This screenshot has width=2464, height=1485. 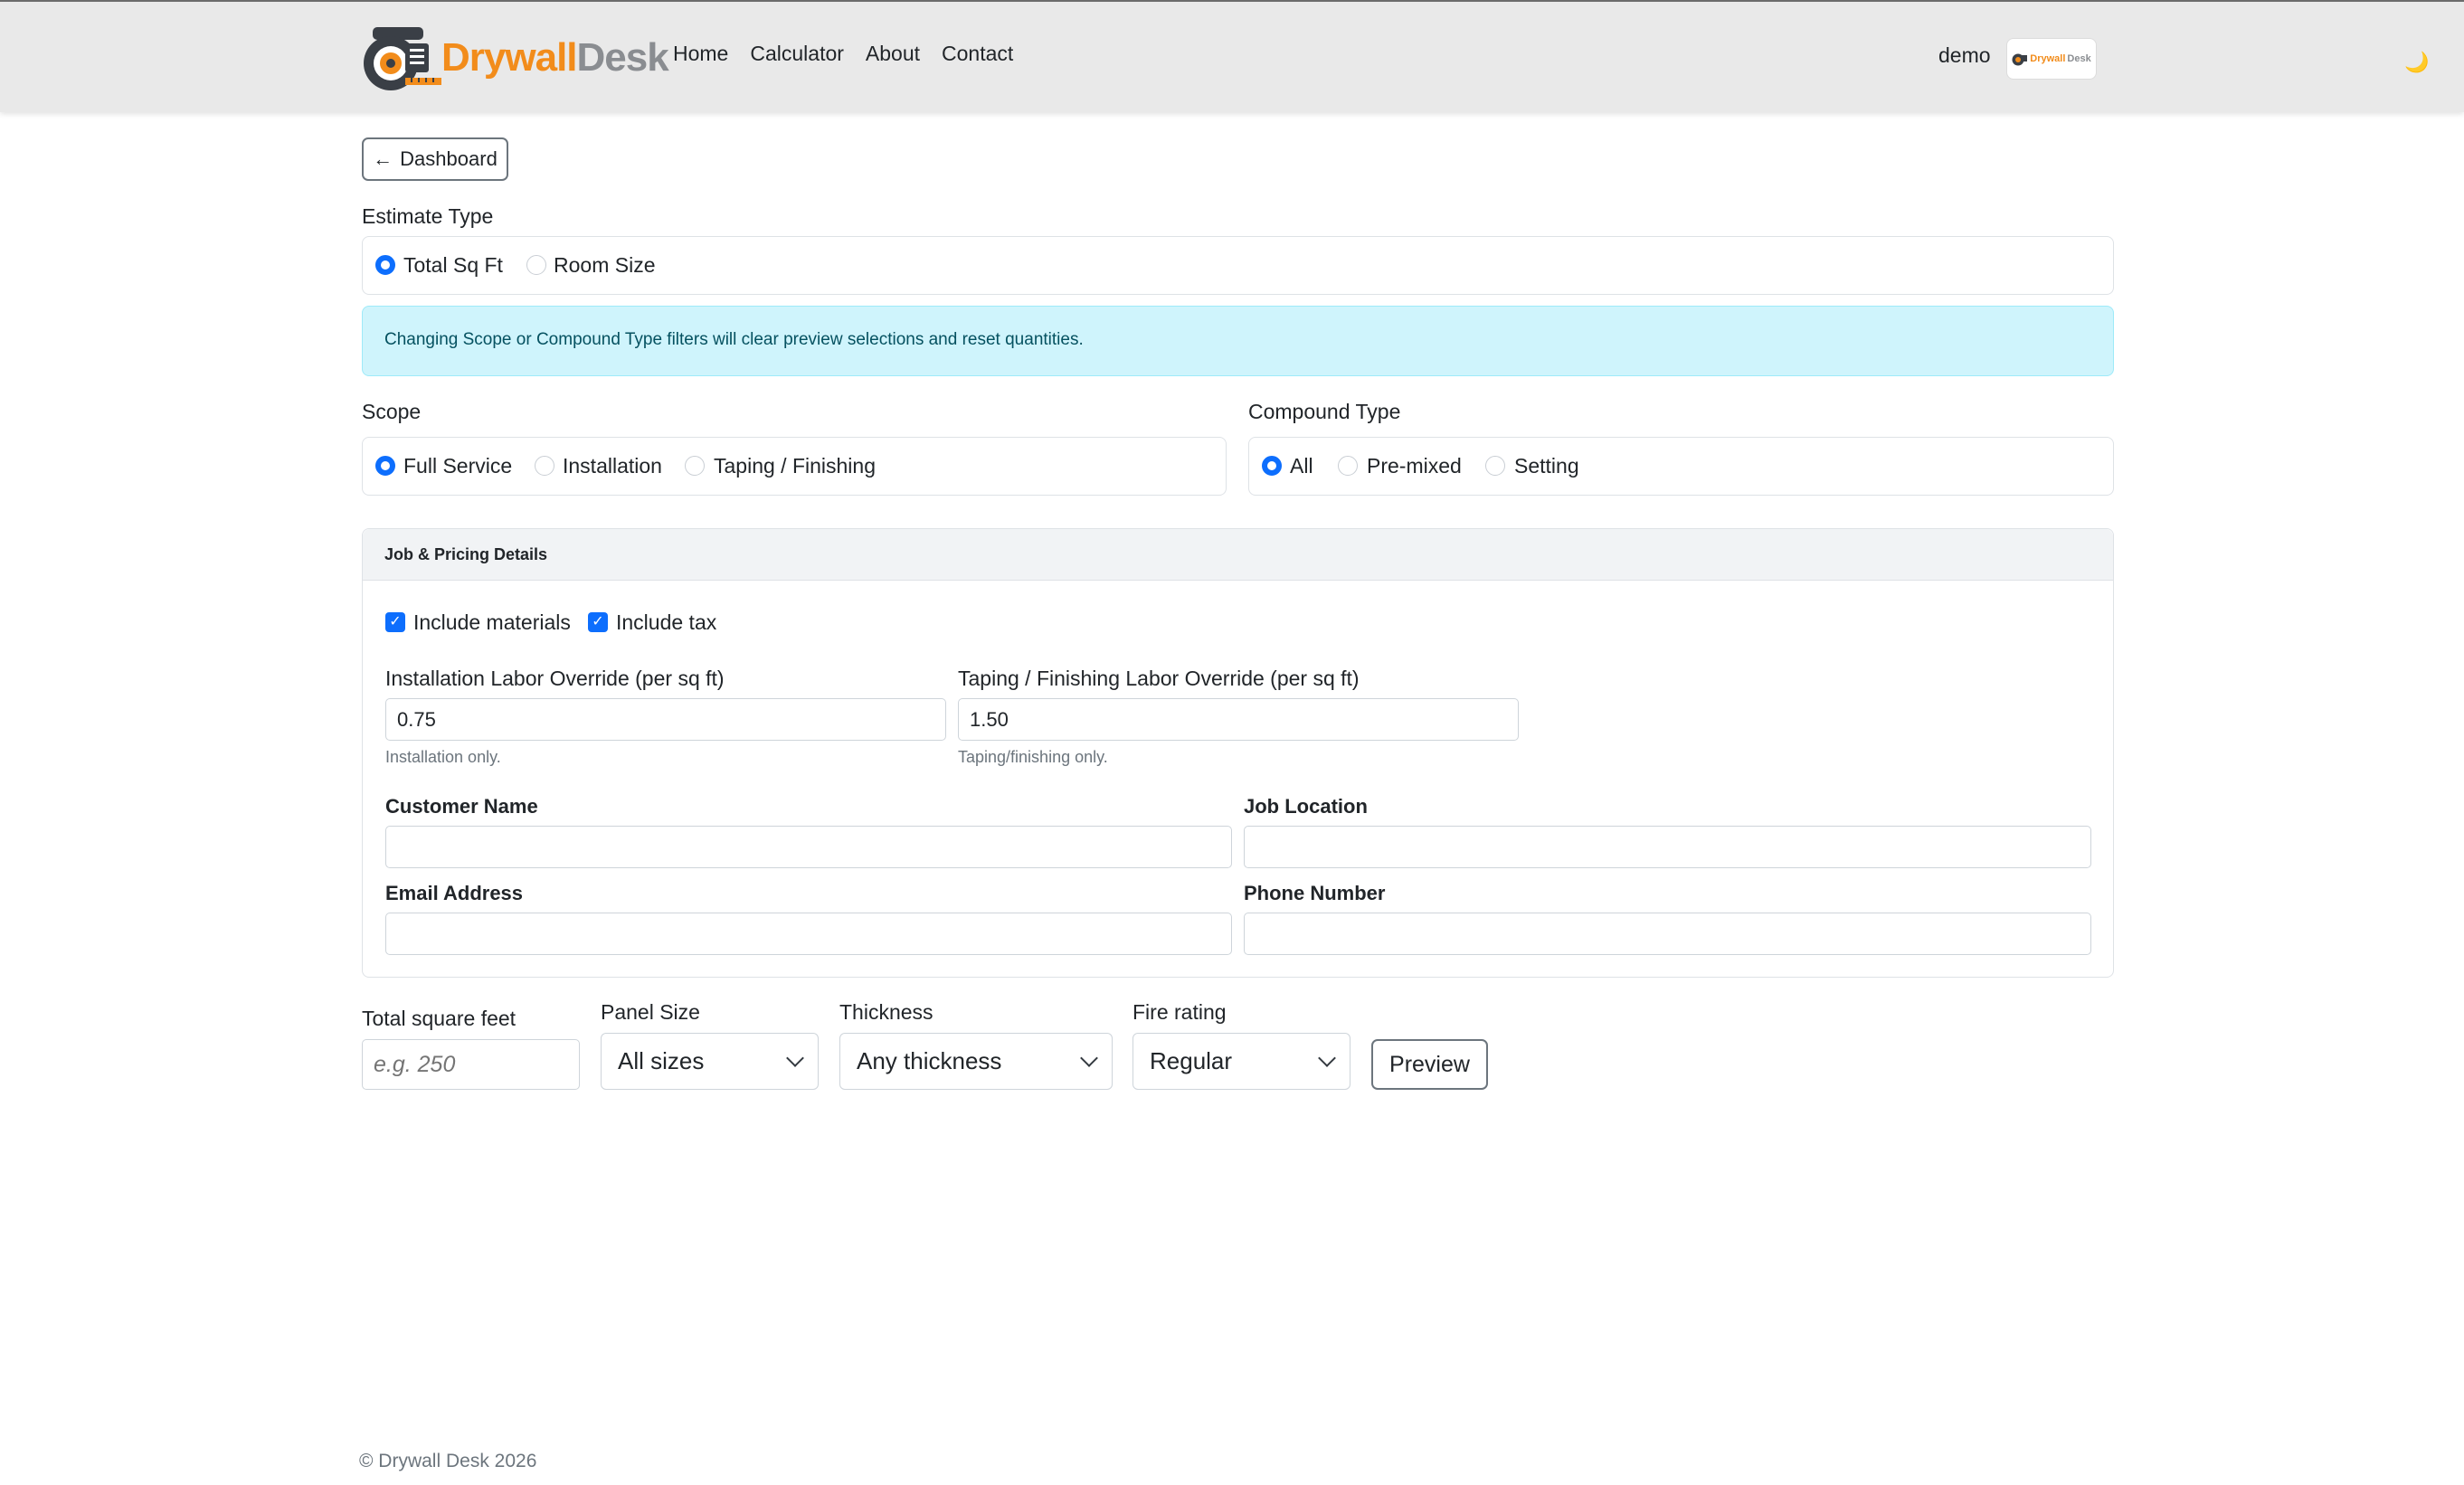 What do you see at coordinates (1241, 1061) in the screenshot?
I see `fire-rating-select: Regular` at bounding box center [1241, 1061].